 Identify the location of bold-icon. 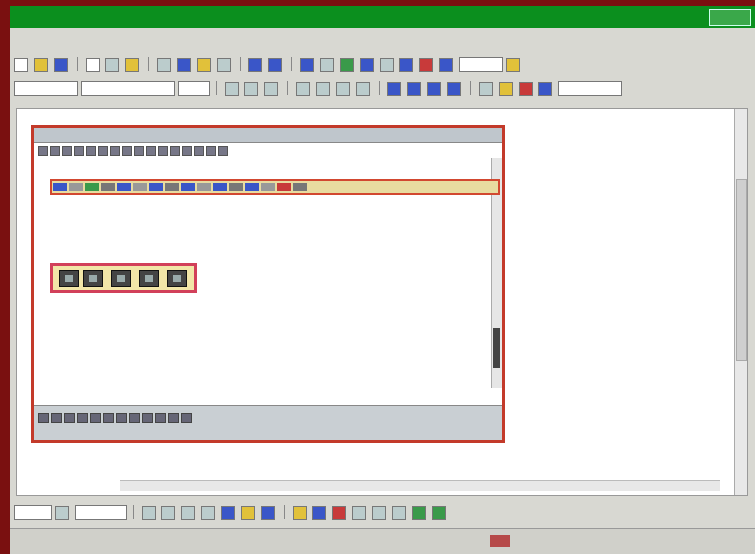
(231, 89).